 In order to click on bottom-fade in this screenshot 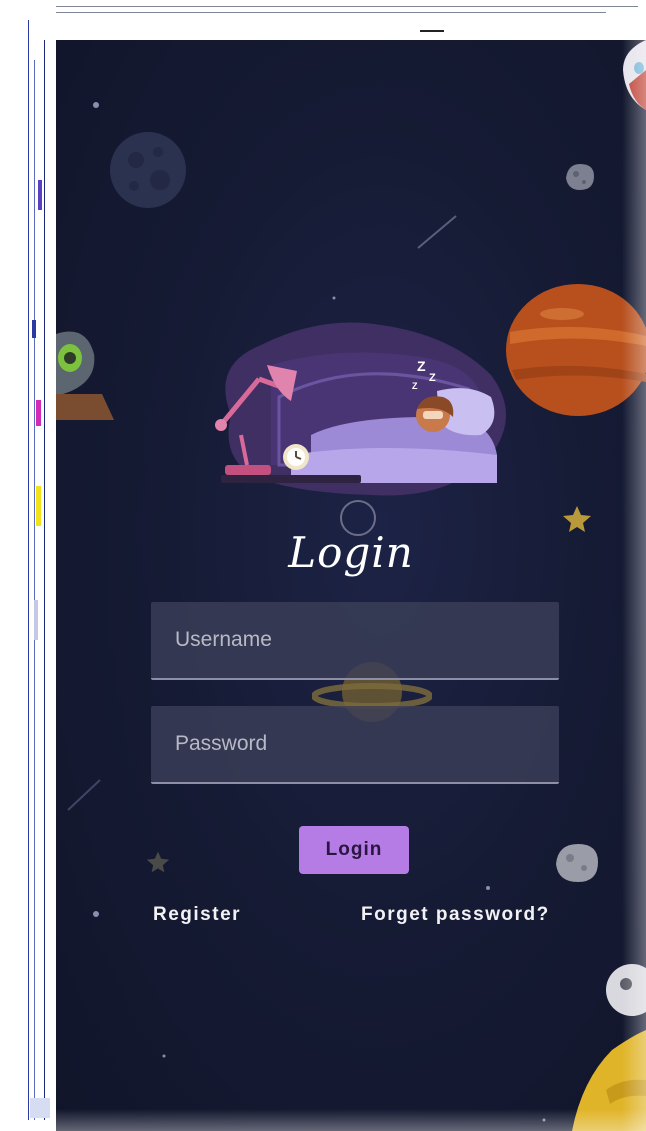, I will do `click(351, 1120)`.